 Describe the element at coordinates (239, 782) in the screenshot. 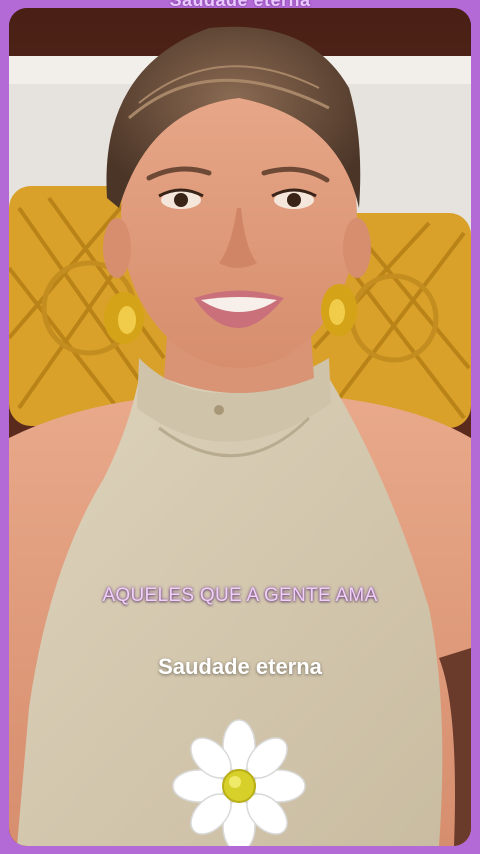

I see `daisy-sticker` at that location.